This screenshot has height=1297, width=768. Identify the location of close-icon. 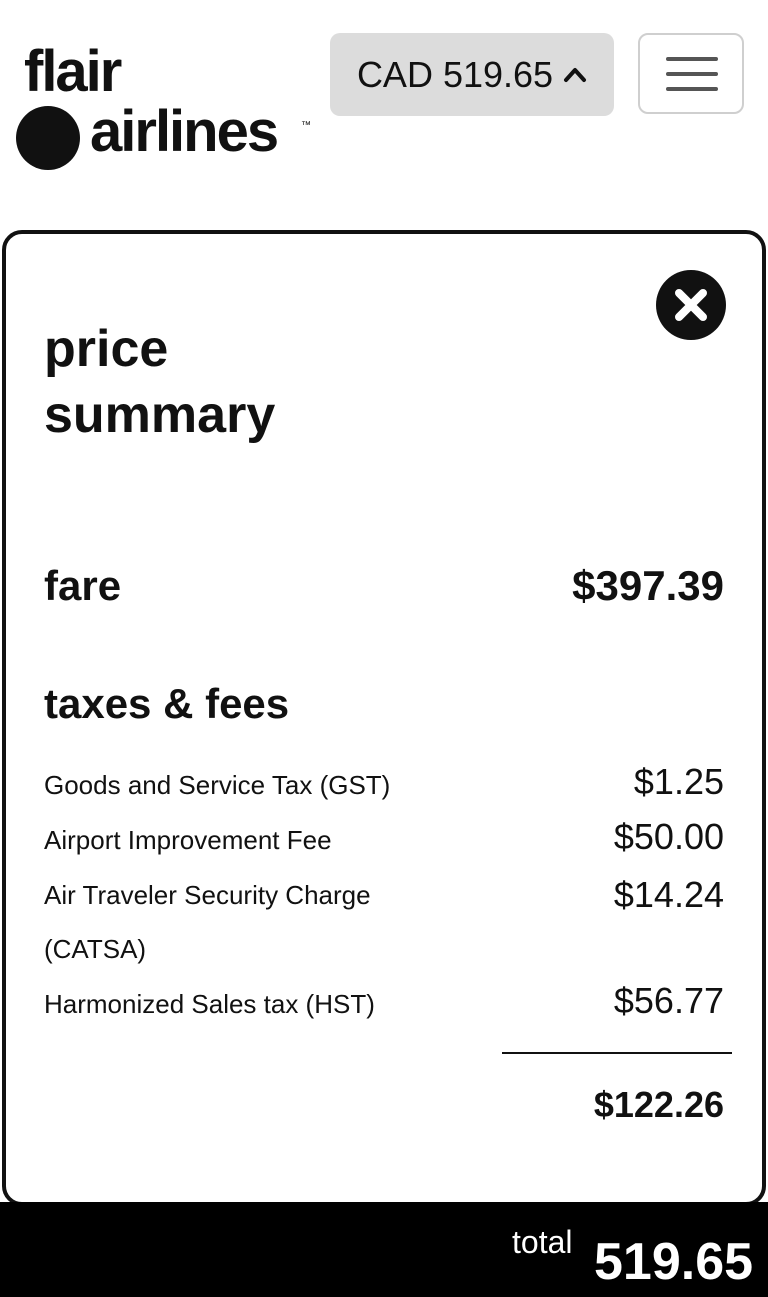
(691, 305).